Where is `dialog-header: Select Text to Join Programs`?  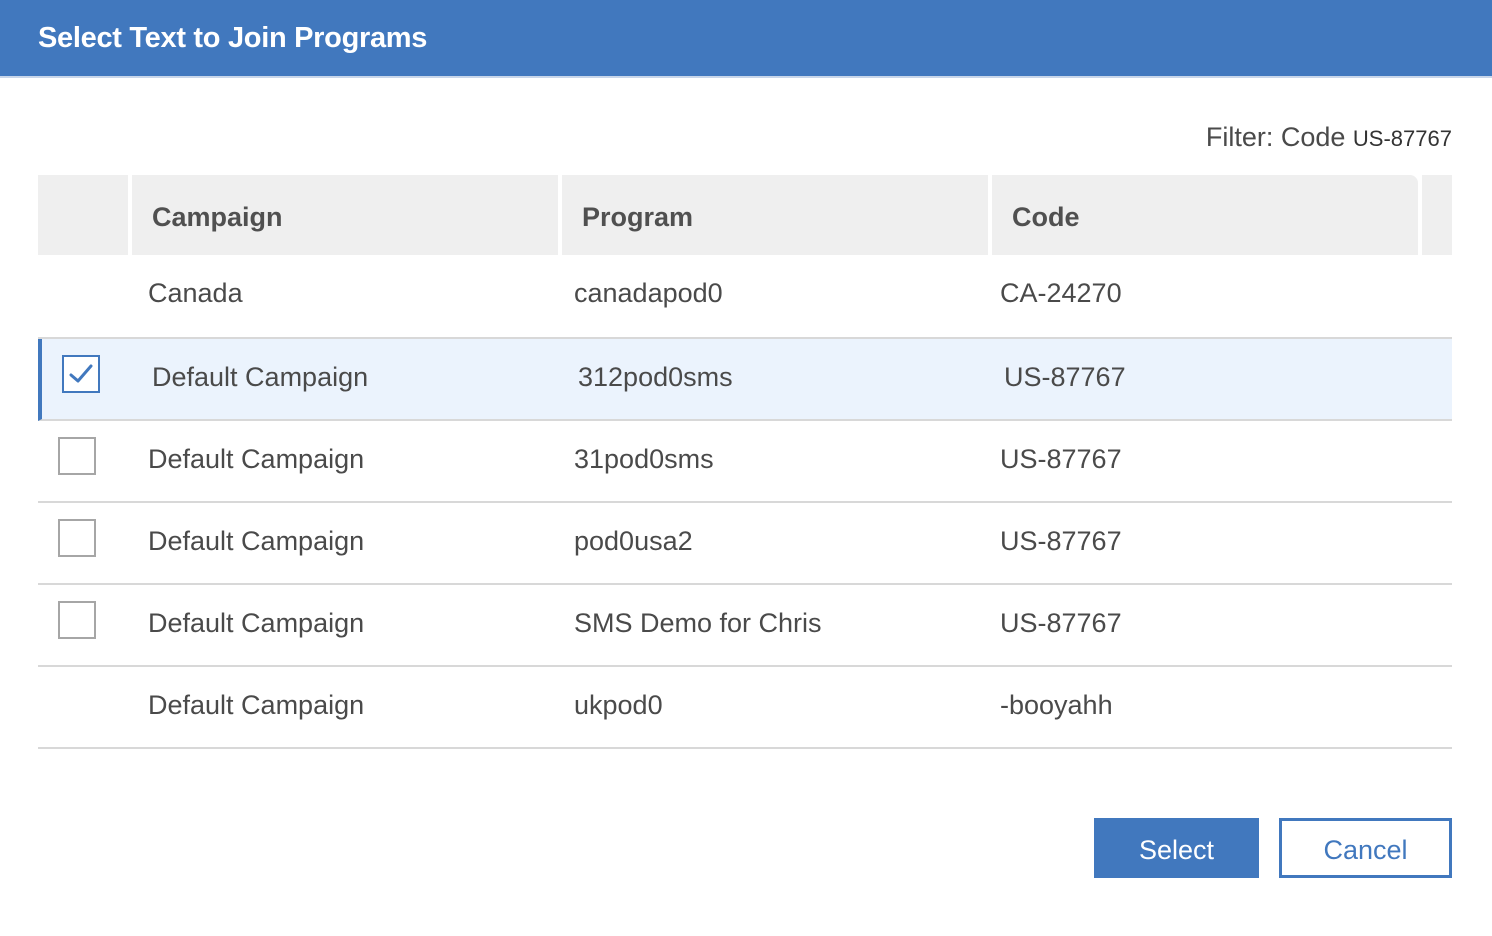 dialog-header: Select Text to Join Programs is located at coordinates (746, 39).